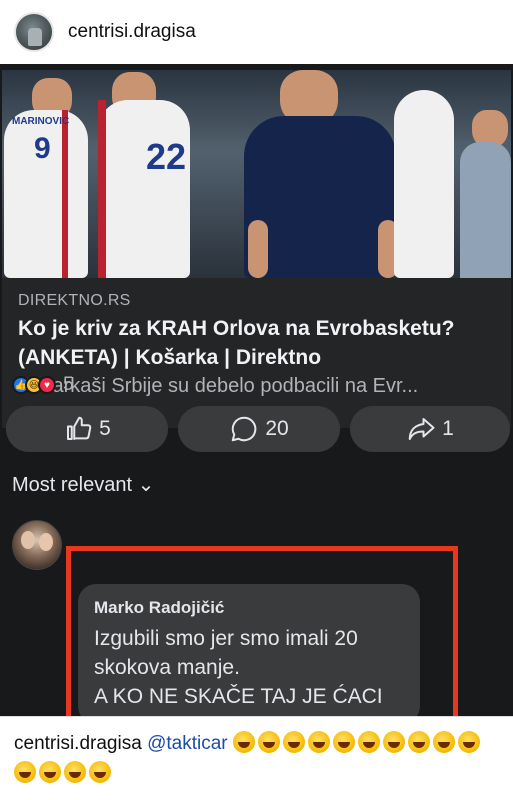 The image size is (513, 800). I want to click on avatar, so click(34, 32).